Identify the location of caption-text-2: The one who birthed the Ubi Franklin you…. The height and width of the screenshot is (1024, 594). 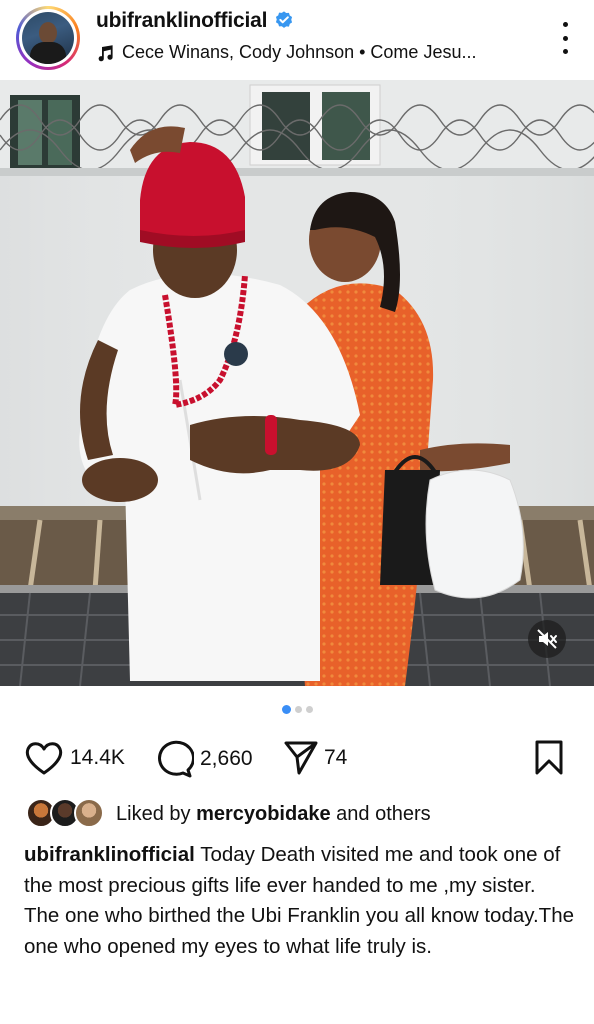
(299, 931).